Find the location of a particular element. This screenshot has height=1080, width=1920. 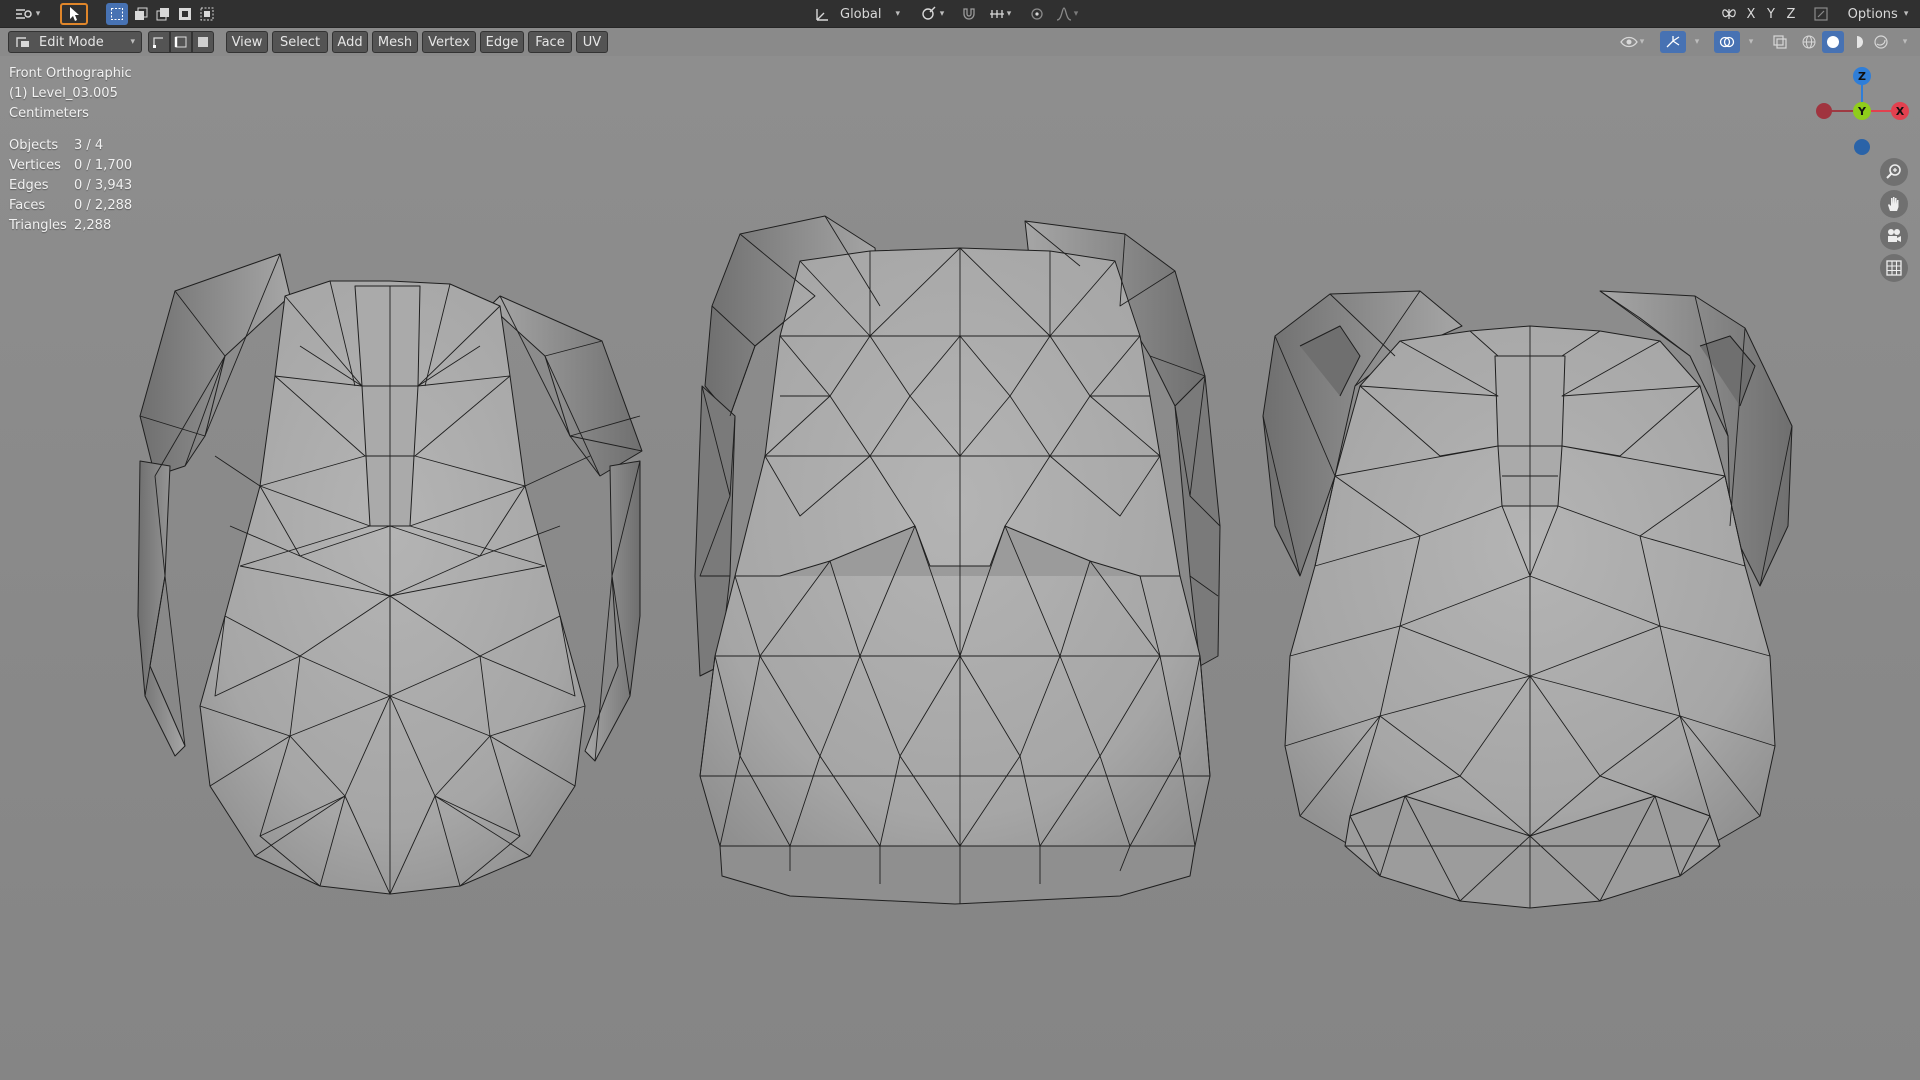

menu-view: View is located at coordinates (247, 42).